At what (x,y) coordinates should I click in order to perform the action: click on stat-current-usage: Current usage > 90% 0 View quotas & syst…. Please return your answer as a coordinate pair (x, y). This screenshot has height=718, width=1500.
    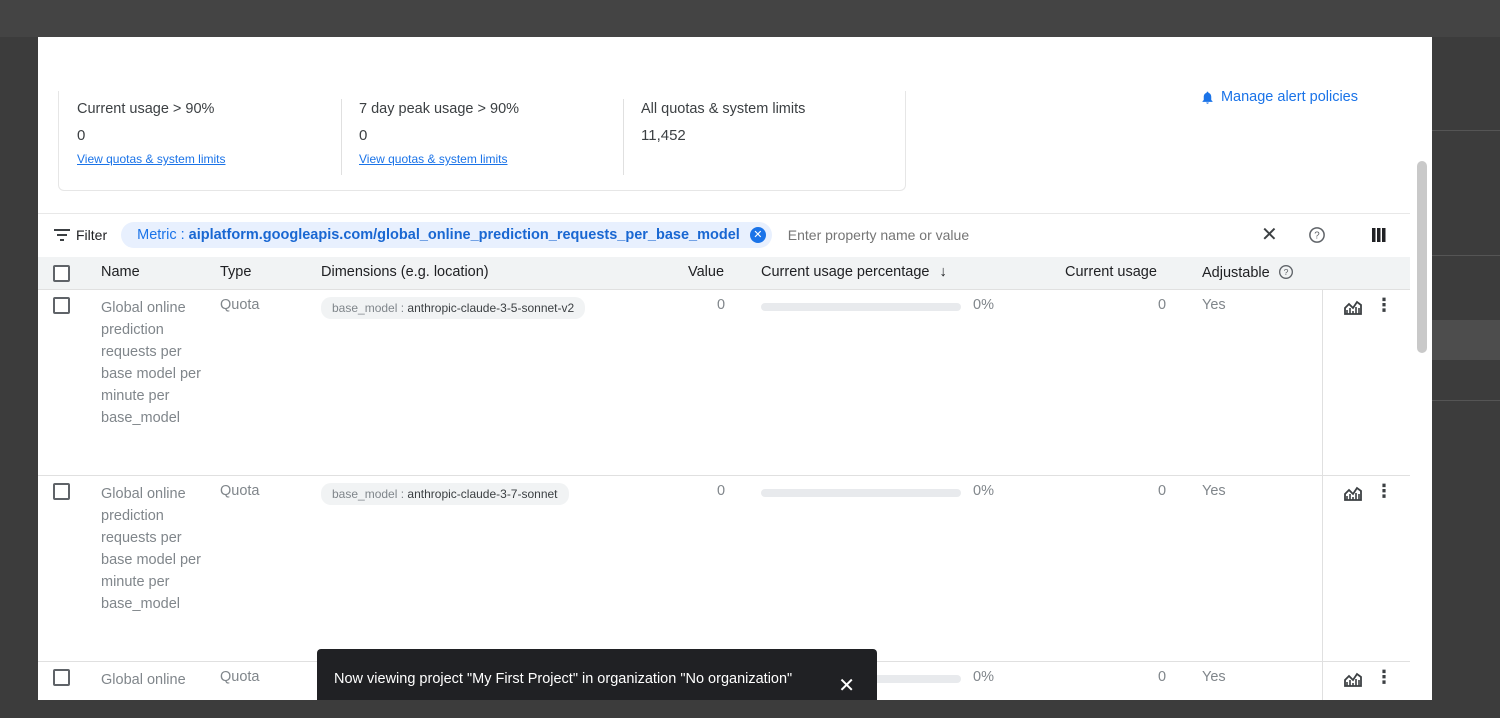
    Looking at the image, I should click on (200, 140).